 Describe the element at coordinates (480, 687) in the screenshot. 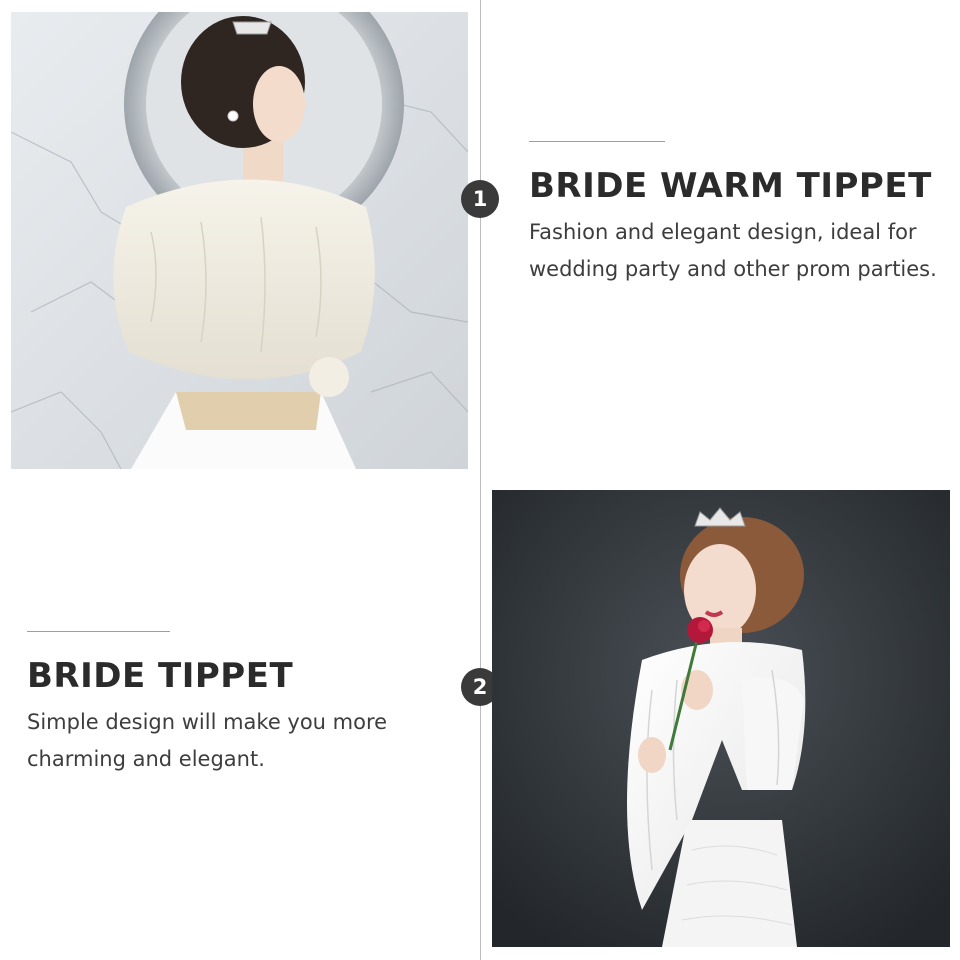

I see `step-number-2-label: 2` at that location.